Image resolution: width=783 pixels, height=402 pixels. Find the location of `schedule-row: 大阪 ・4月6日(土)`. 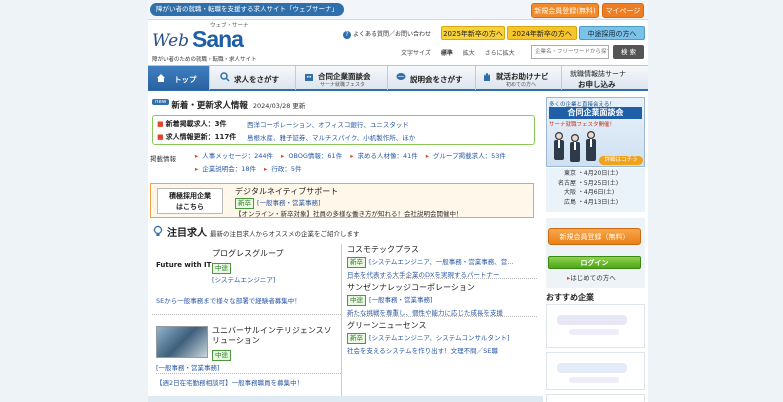

schedule-row: 大阪 ・4月6日(土) is located at coordinates (589, 192).